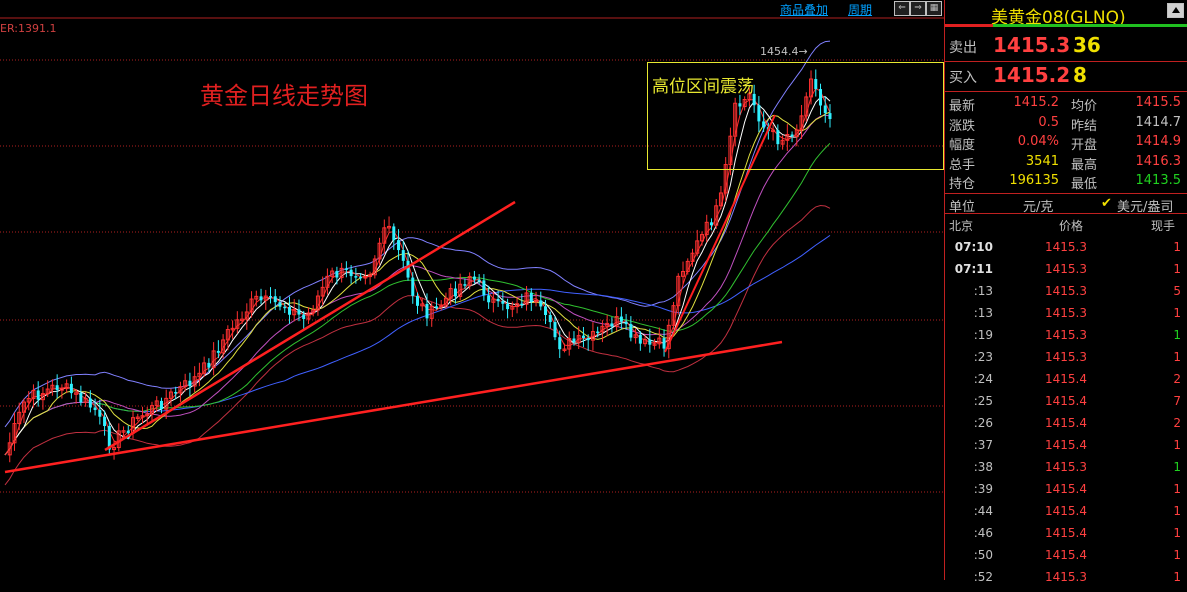 The image size is (1187, 592). What do you see at coordinates (983, 335) in the screenshot?
I see `tick-time: :19` at bounding box center [983, 335].